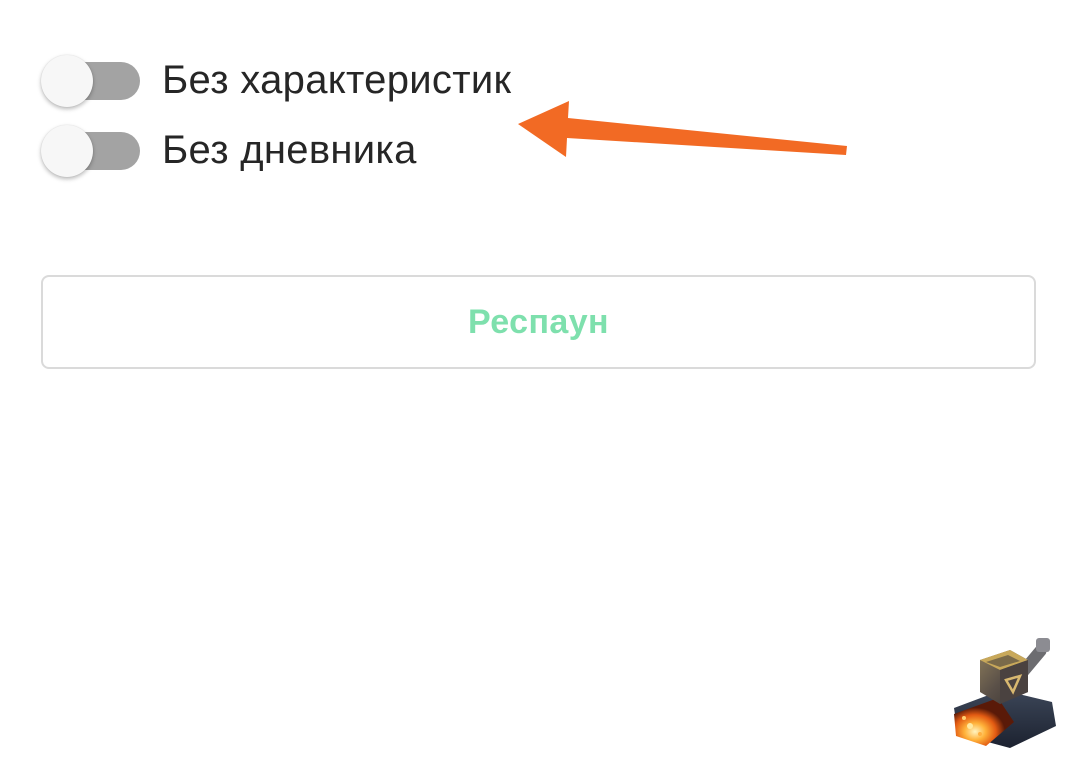  I want to click on no-stats-label: Без характеристик, so click(337, 79).